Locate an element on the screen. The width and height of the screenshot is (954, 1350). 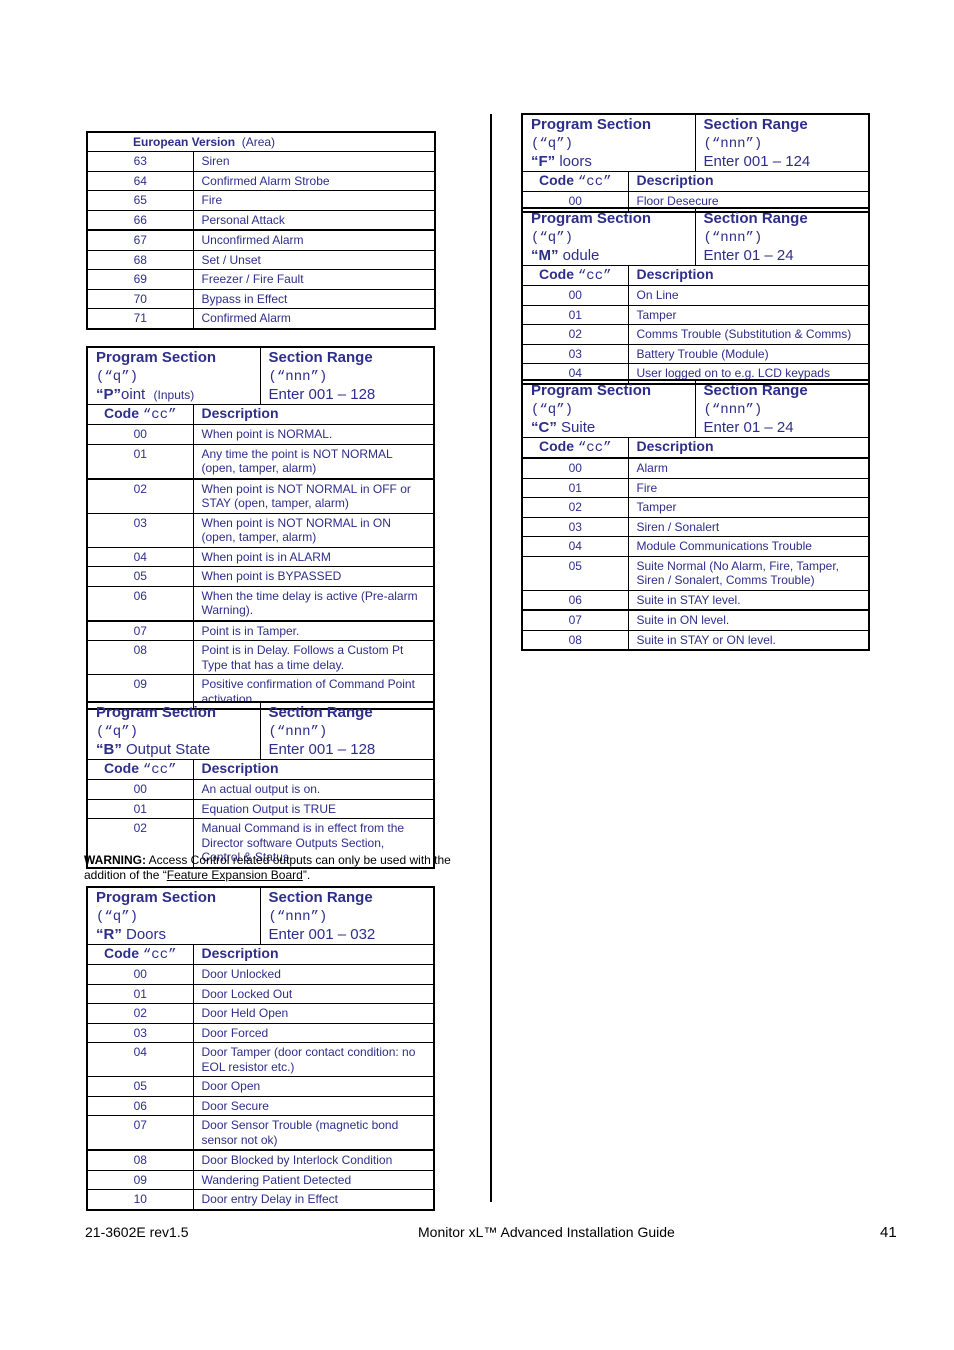
code-cell: 69 is located at coordinates (140, 279).